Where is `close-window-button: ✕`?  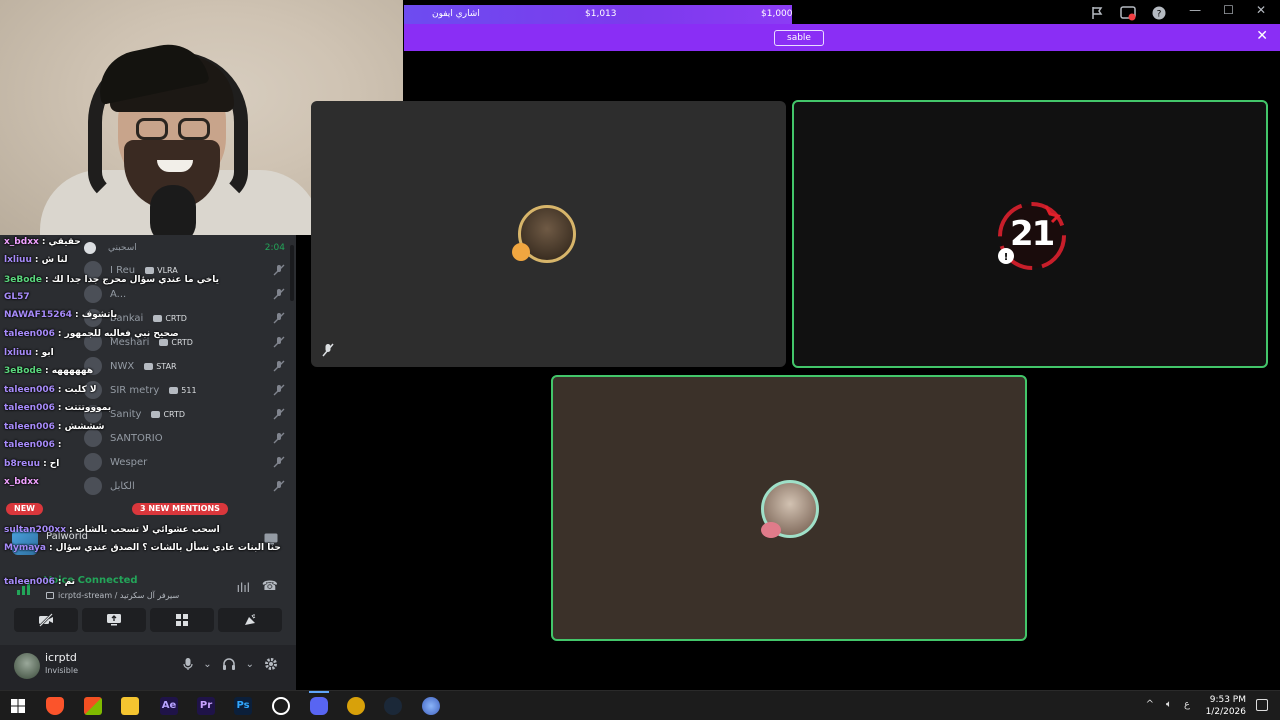 close-window-button: ✕ is located at coordinates (1261, 10).